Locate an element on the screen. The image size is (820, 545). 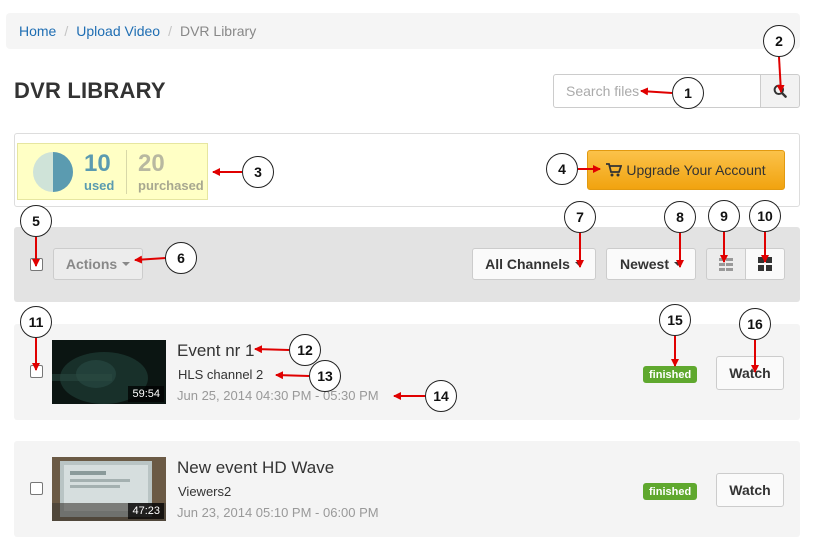
sort-dropdown: Newest is located at coordinates (651, 264).